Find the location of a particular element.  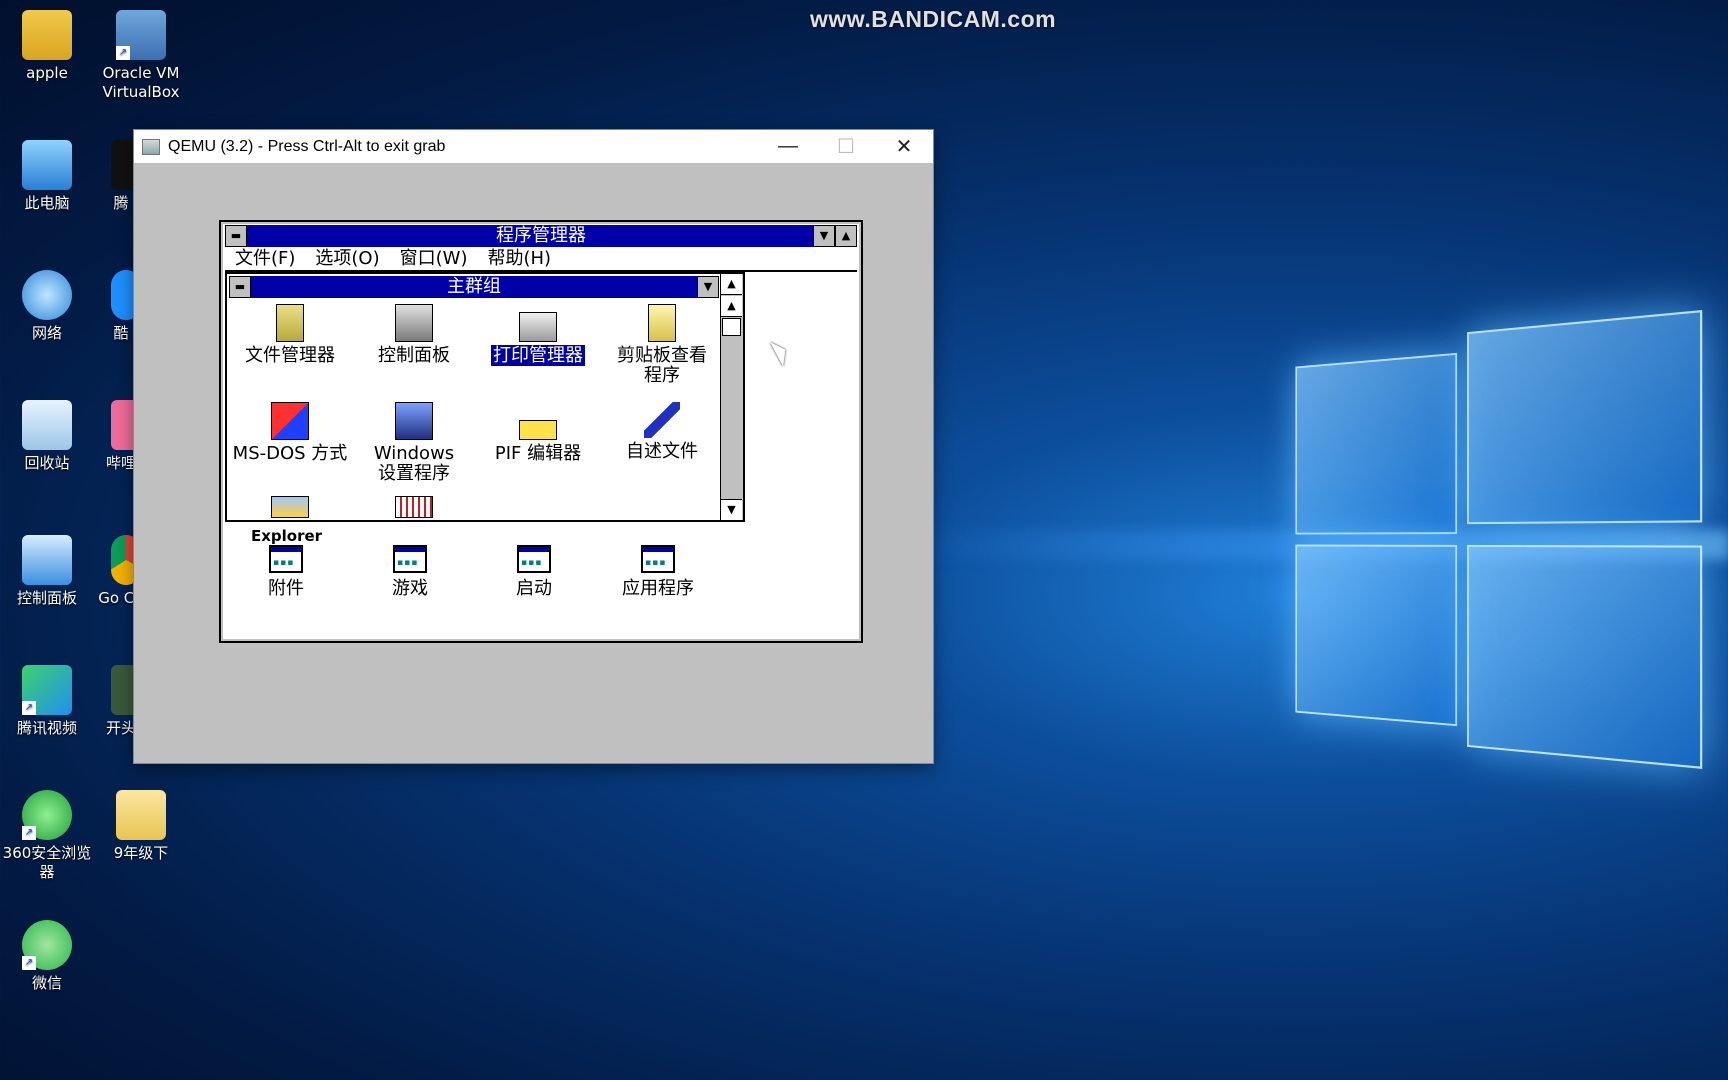

program-file-manager: 文件管理器 is located at coordinates (290, 335).